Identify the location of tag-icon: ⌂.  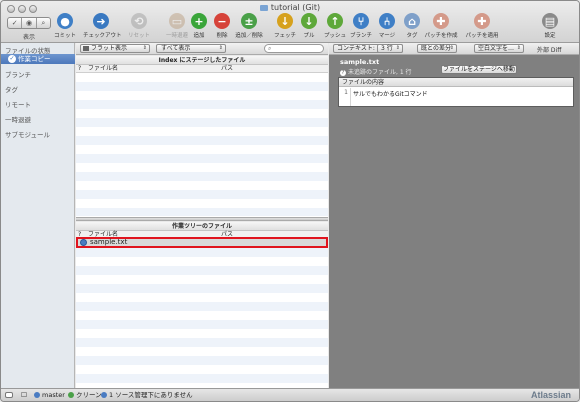
(412, 21).